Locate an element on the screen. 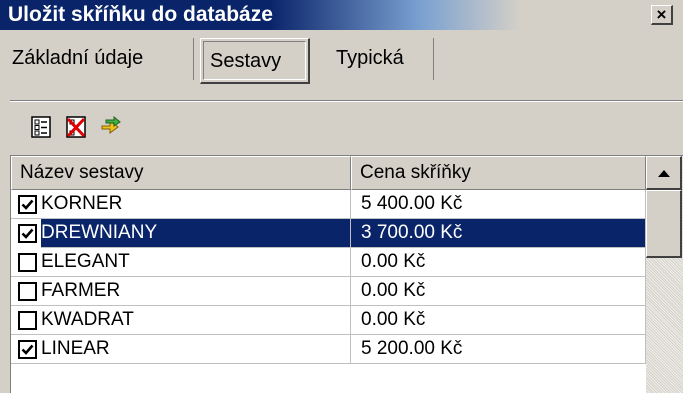 This screenshot has height=393, width=683. close-icon: × is located at coordinates (661, 14).